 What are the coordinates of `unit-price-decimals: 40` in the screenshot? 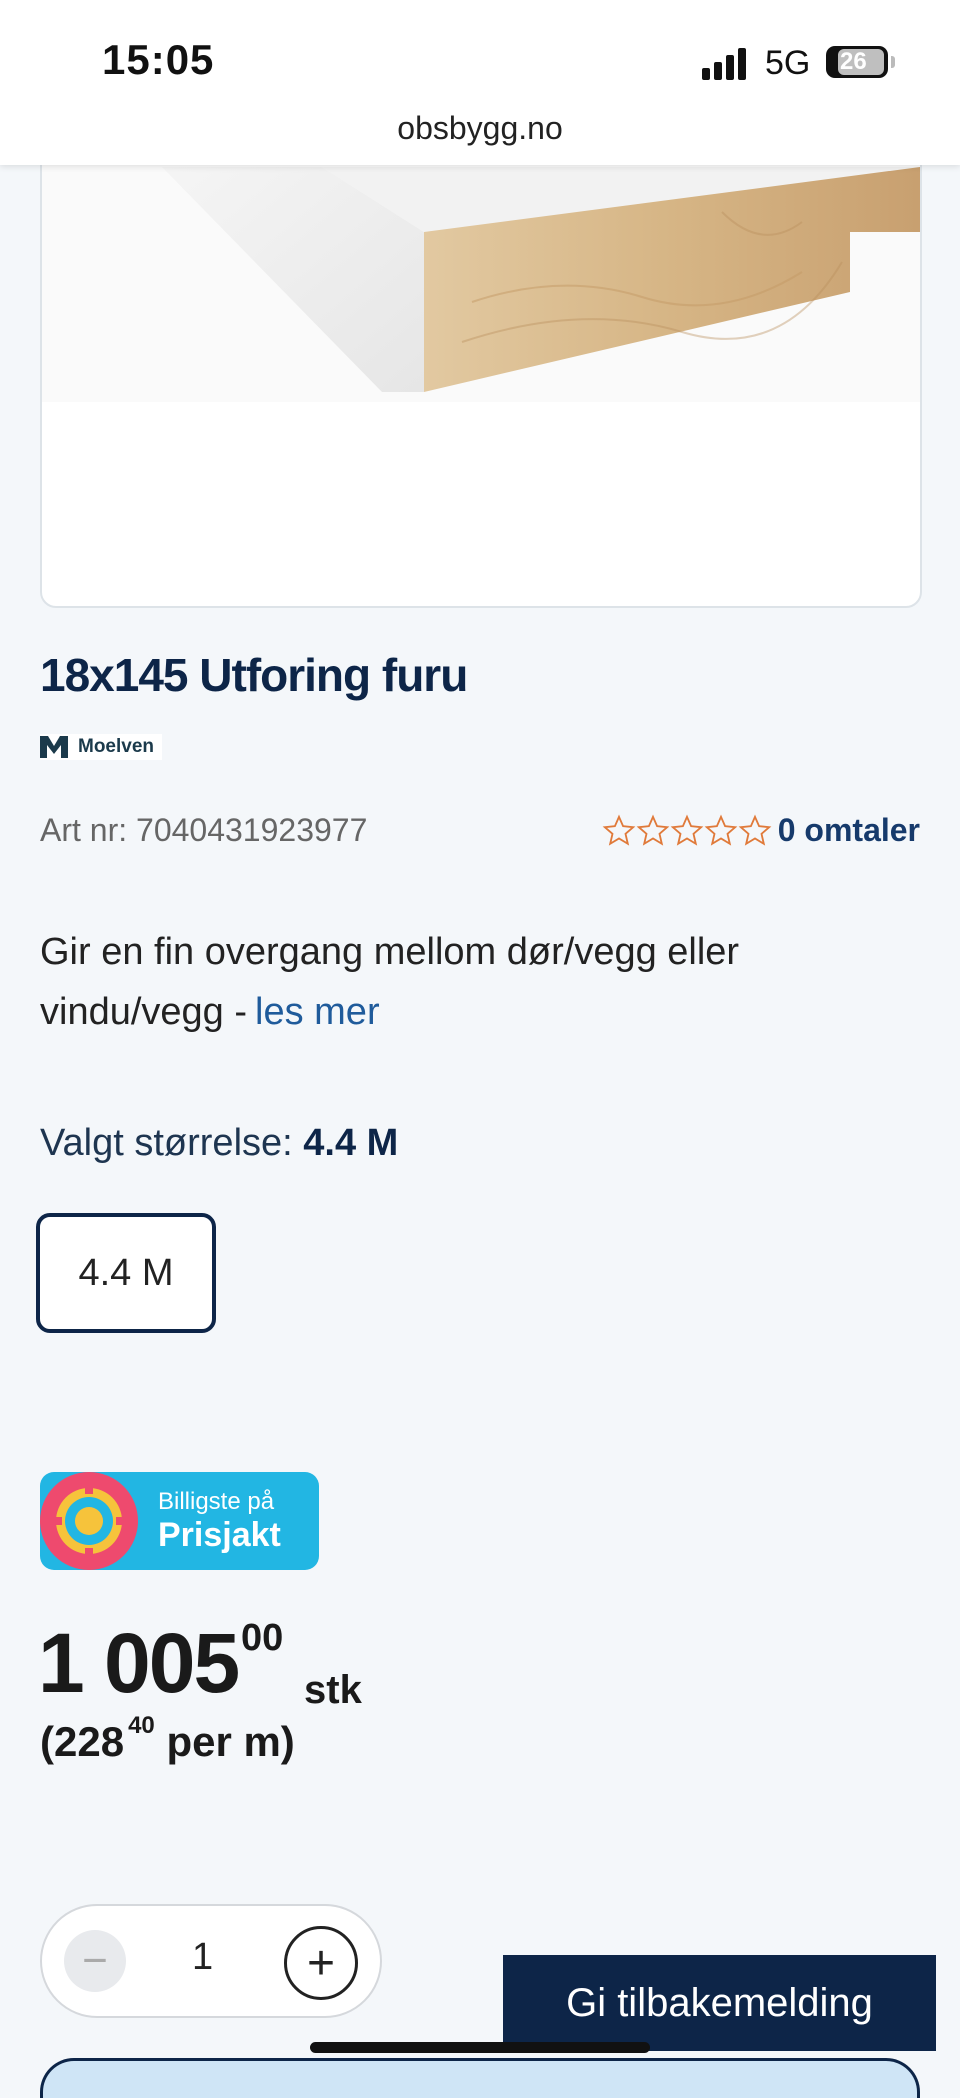 It's located at (141, 1725).